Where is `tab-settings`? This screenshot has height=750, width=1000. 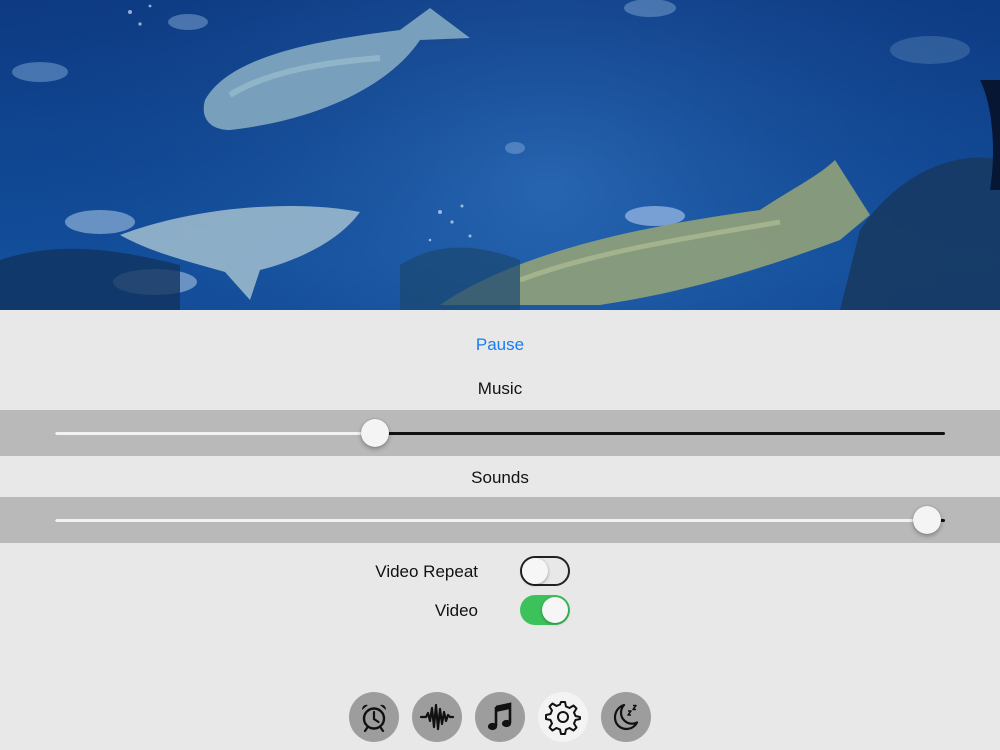 tab-settings is located at coordinates (563, 717).